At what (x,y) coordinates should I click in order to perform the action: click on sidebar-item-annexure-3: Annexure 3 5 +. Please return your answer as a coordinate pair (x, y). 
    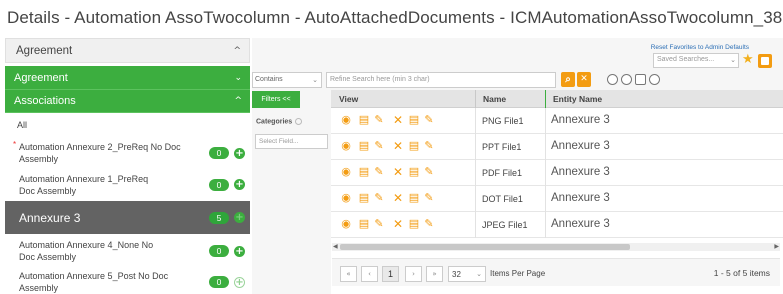
    Looking at the image, I should click on (127, 217).